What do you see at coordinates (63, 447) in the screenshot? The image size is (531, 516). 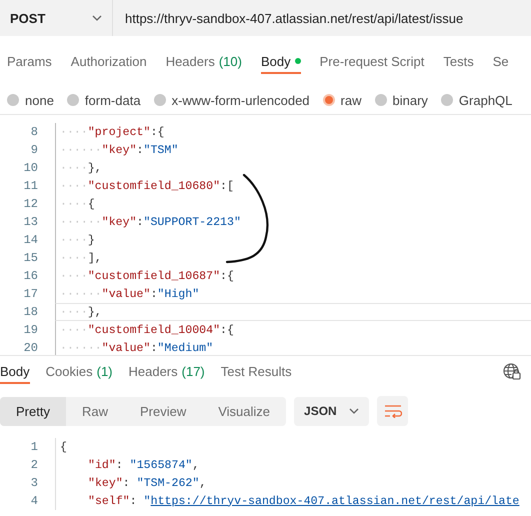 I see `code-line: {` at bounding box center [63, 447].